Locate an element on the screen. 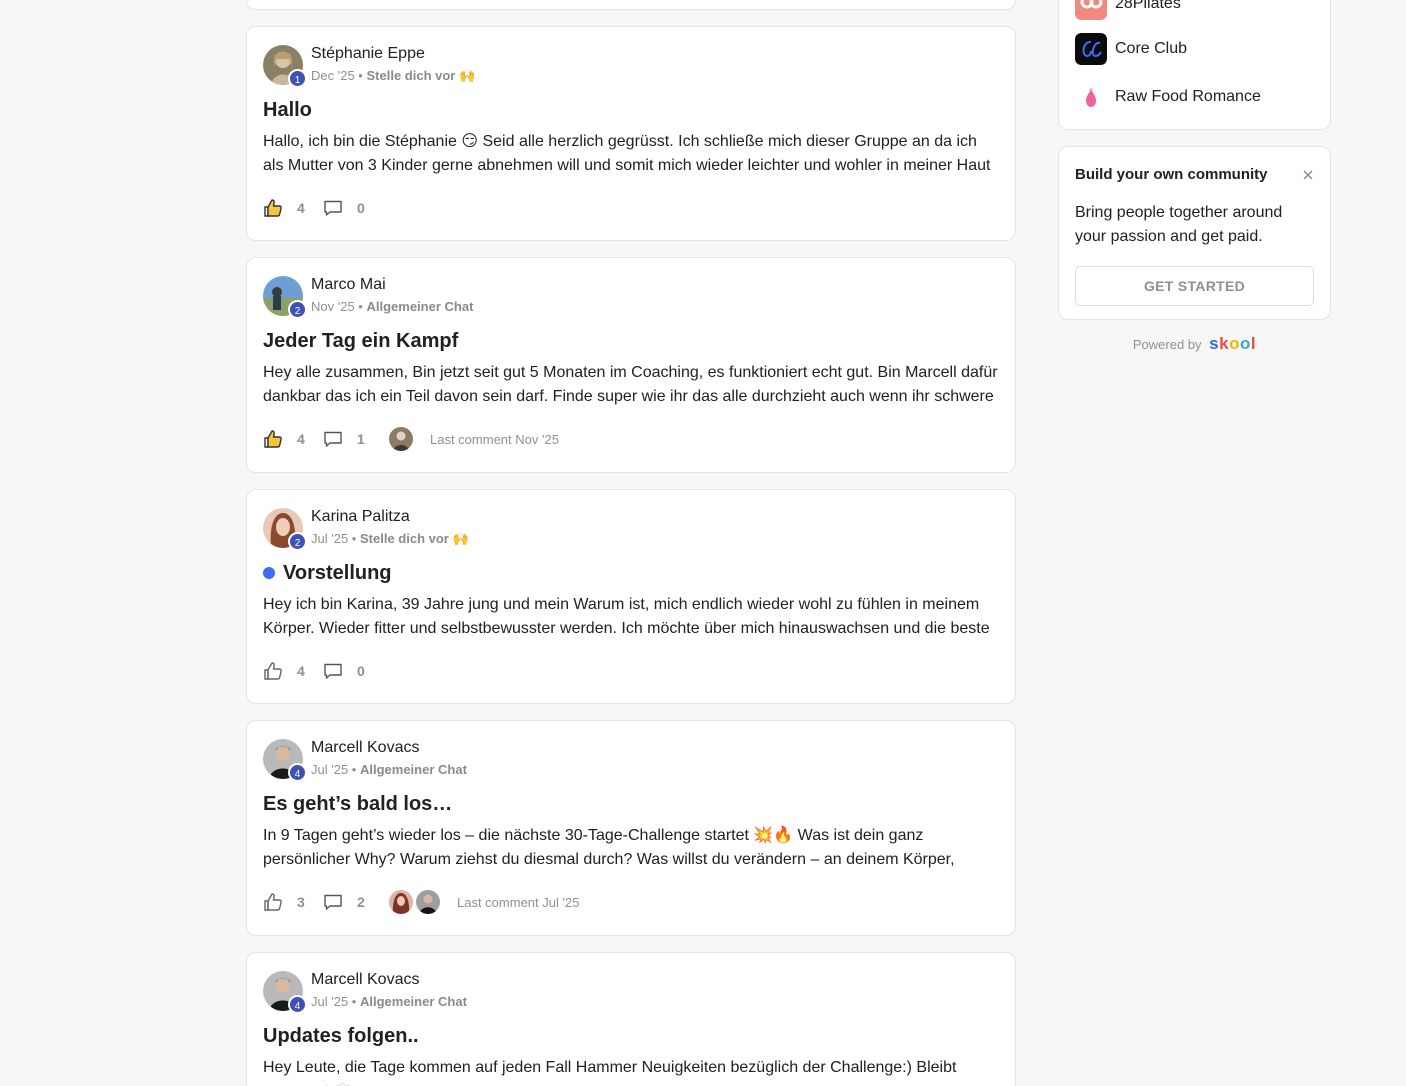 This screenshot has height=1086, width=1406. post-title-text: Updates folgen.. is located at coordinates (341, 1036).